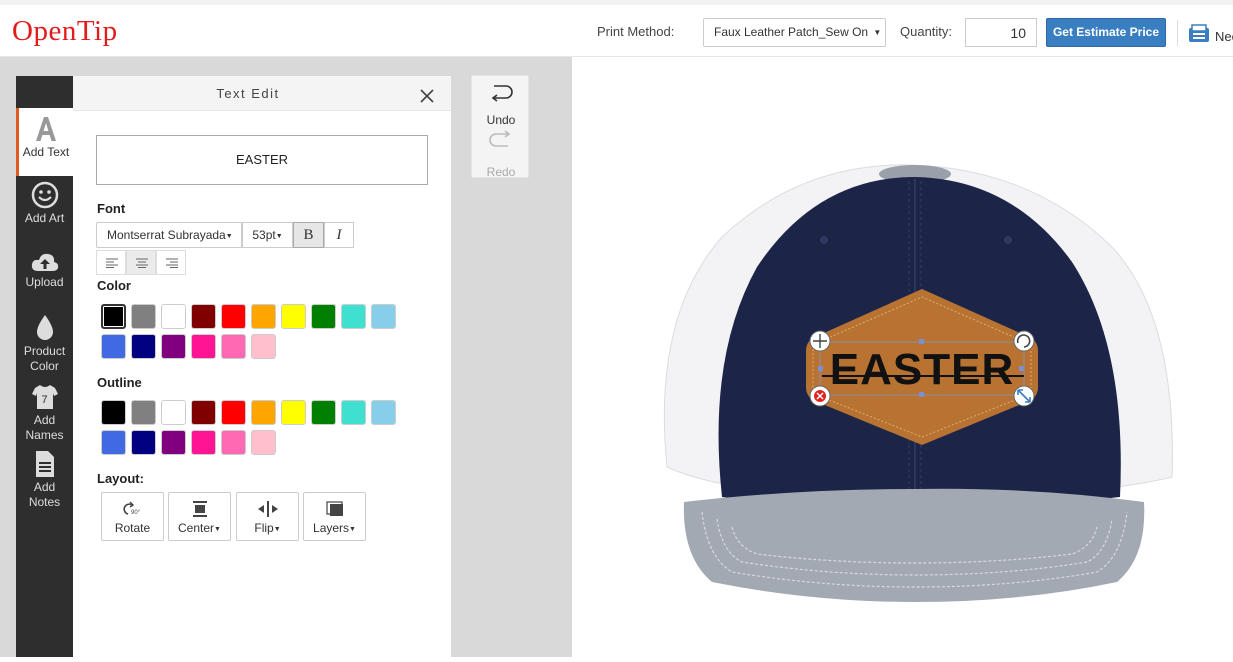 The height and width of the screenshot is (662, 1233). Describe the element at coordinates (44, 351) in the screenshot. I see `product-color-label-1: Product` at that location.